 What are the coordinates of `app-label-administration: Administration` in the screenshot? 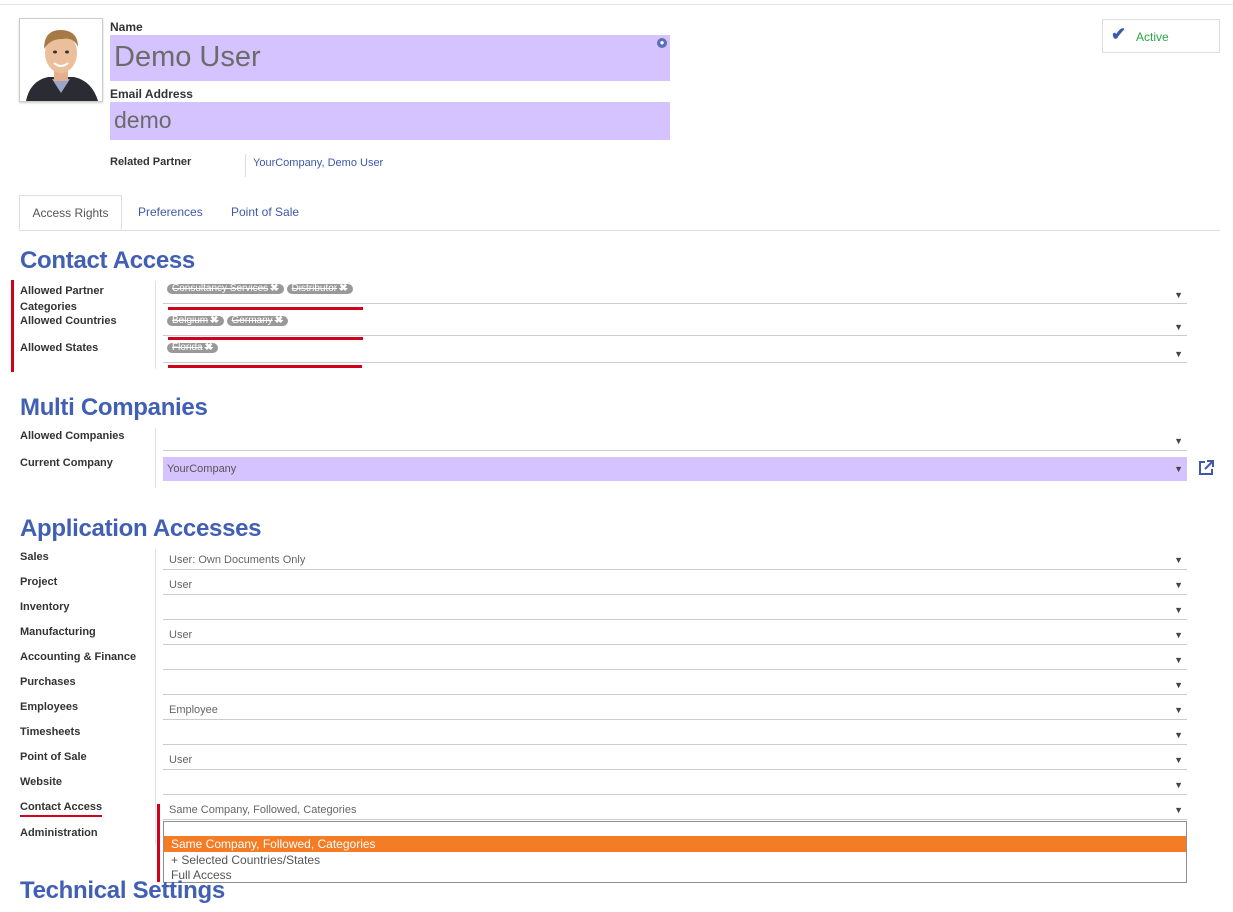 It's located at (59, 833).